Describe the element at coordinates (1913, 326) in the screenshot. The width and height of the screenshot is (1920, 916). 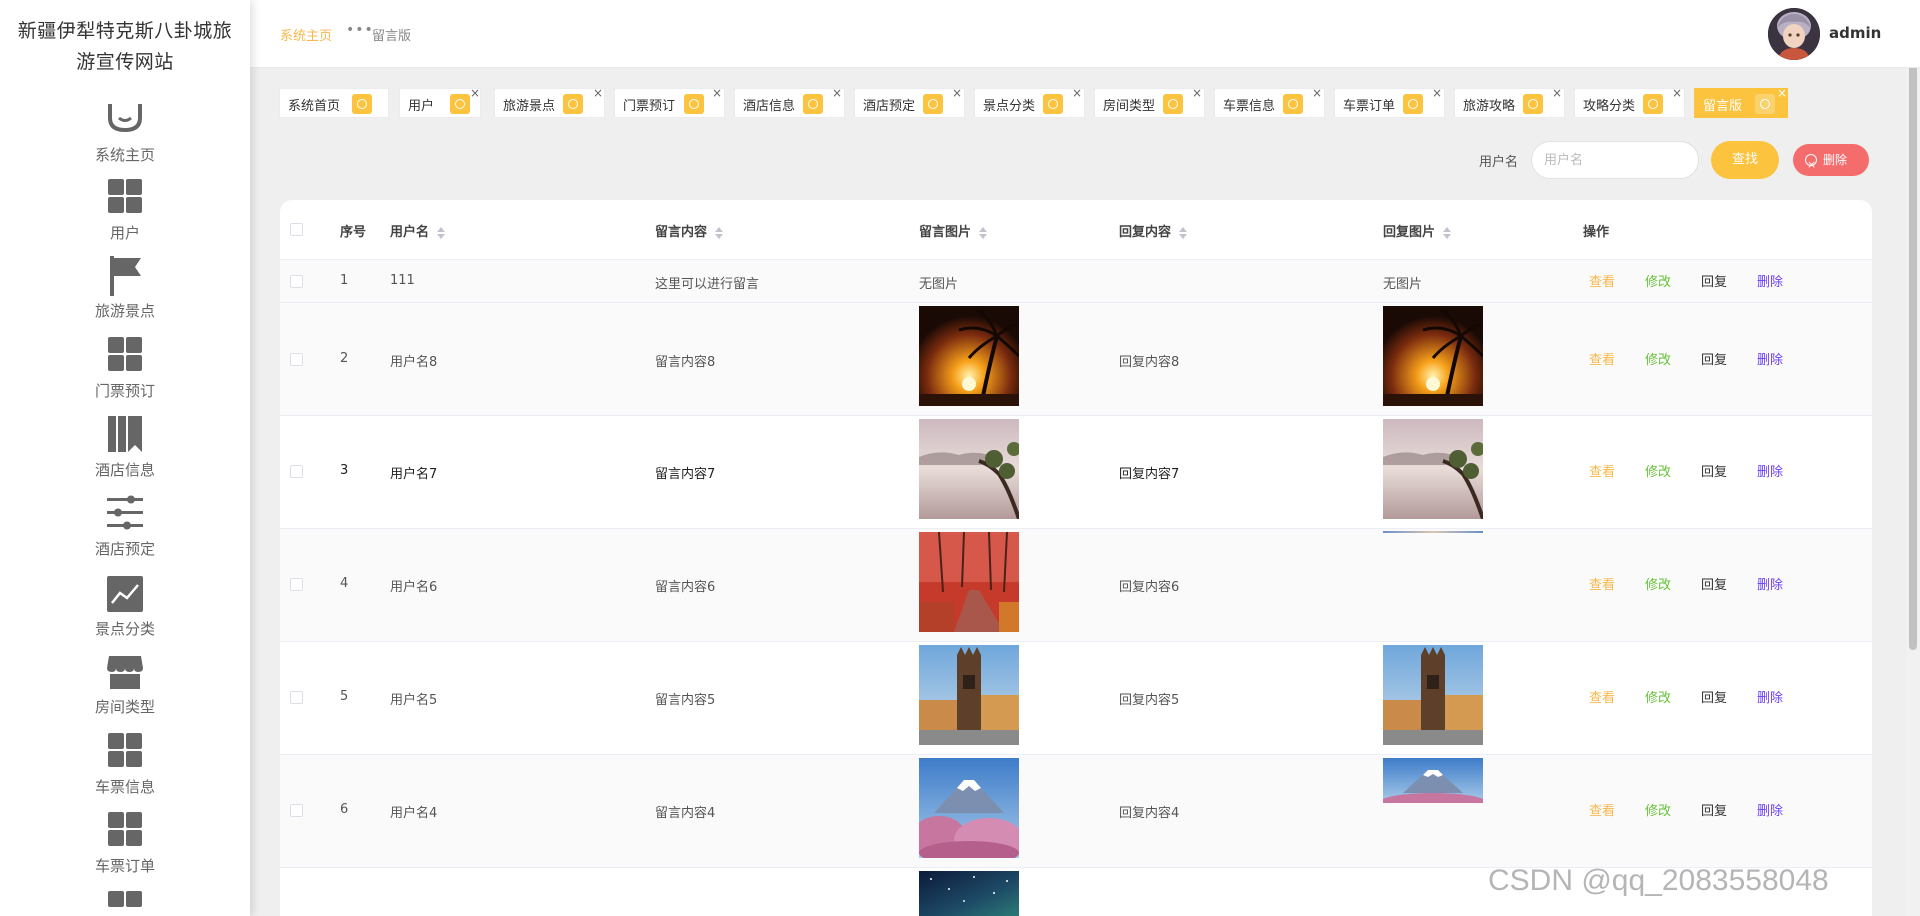
I see `scrollbar-thumb` at that location.